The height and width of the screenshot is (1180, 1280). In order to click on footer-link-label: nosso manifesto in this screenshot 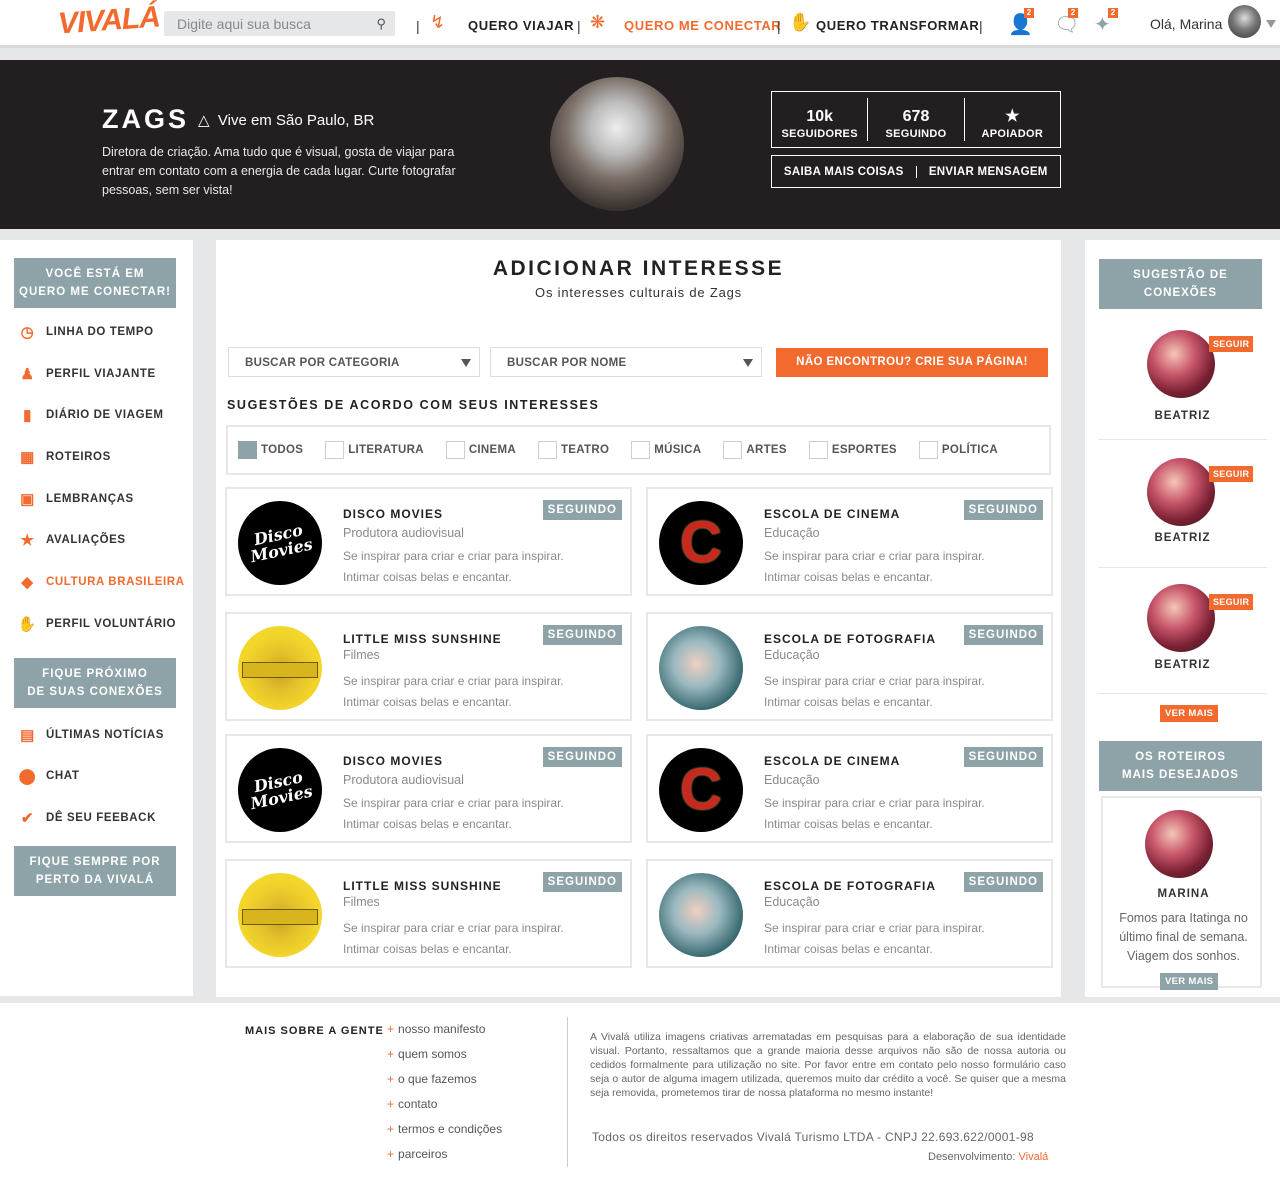, I will do `click(441, 1029)`.